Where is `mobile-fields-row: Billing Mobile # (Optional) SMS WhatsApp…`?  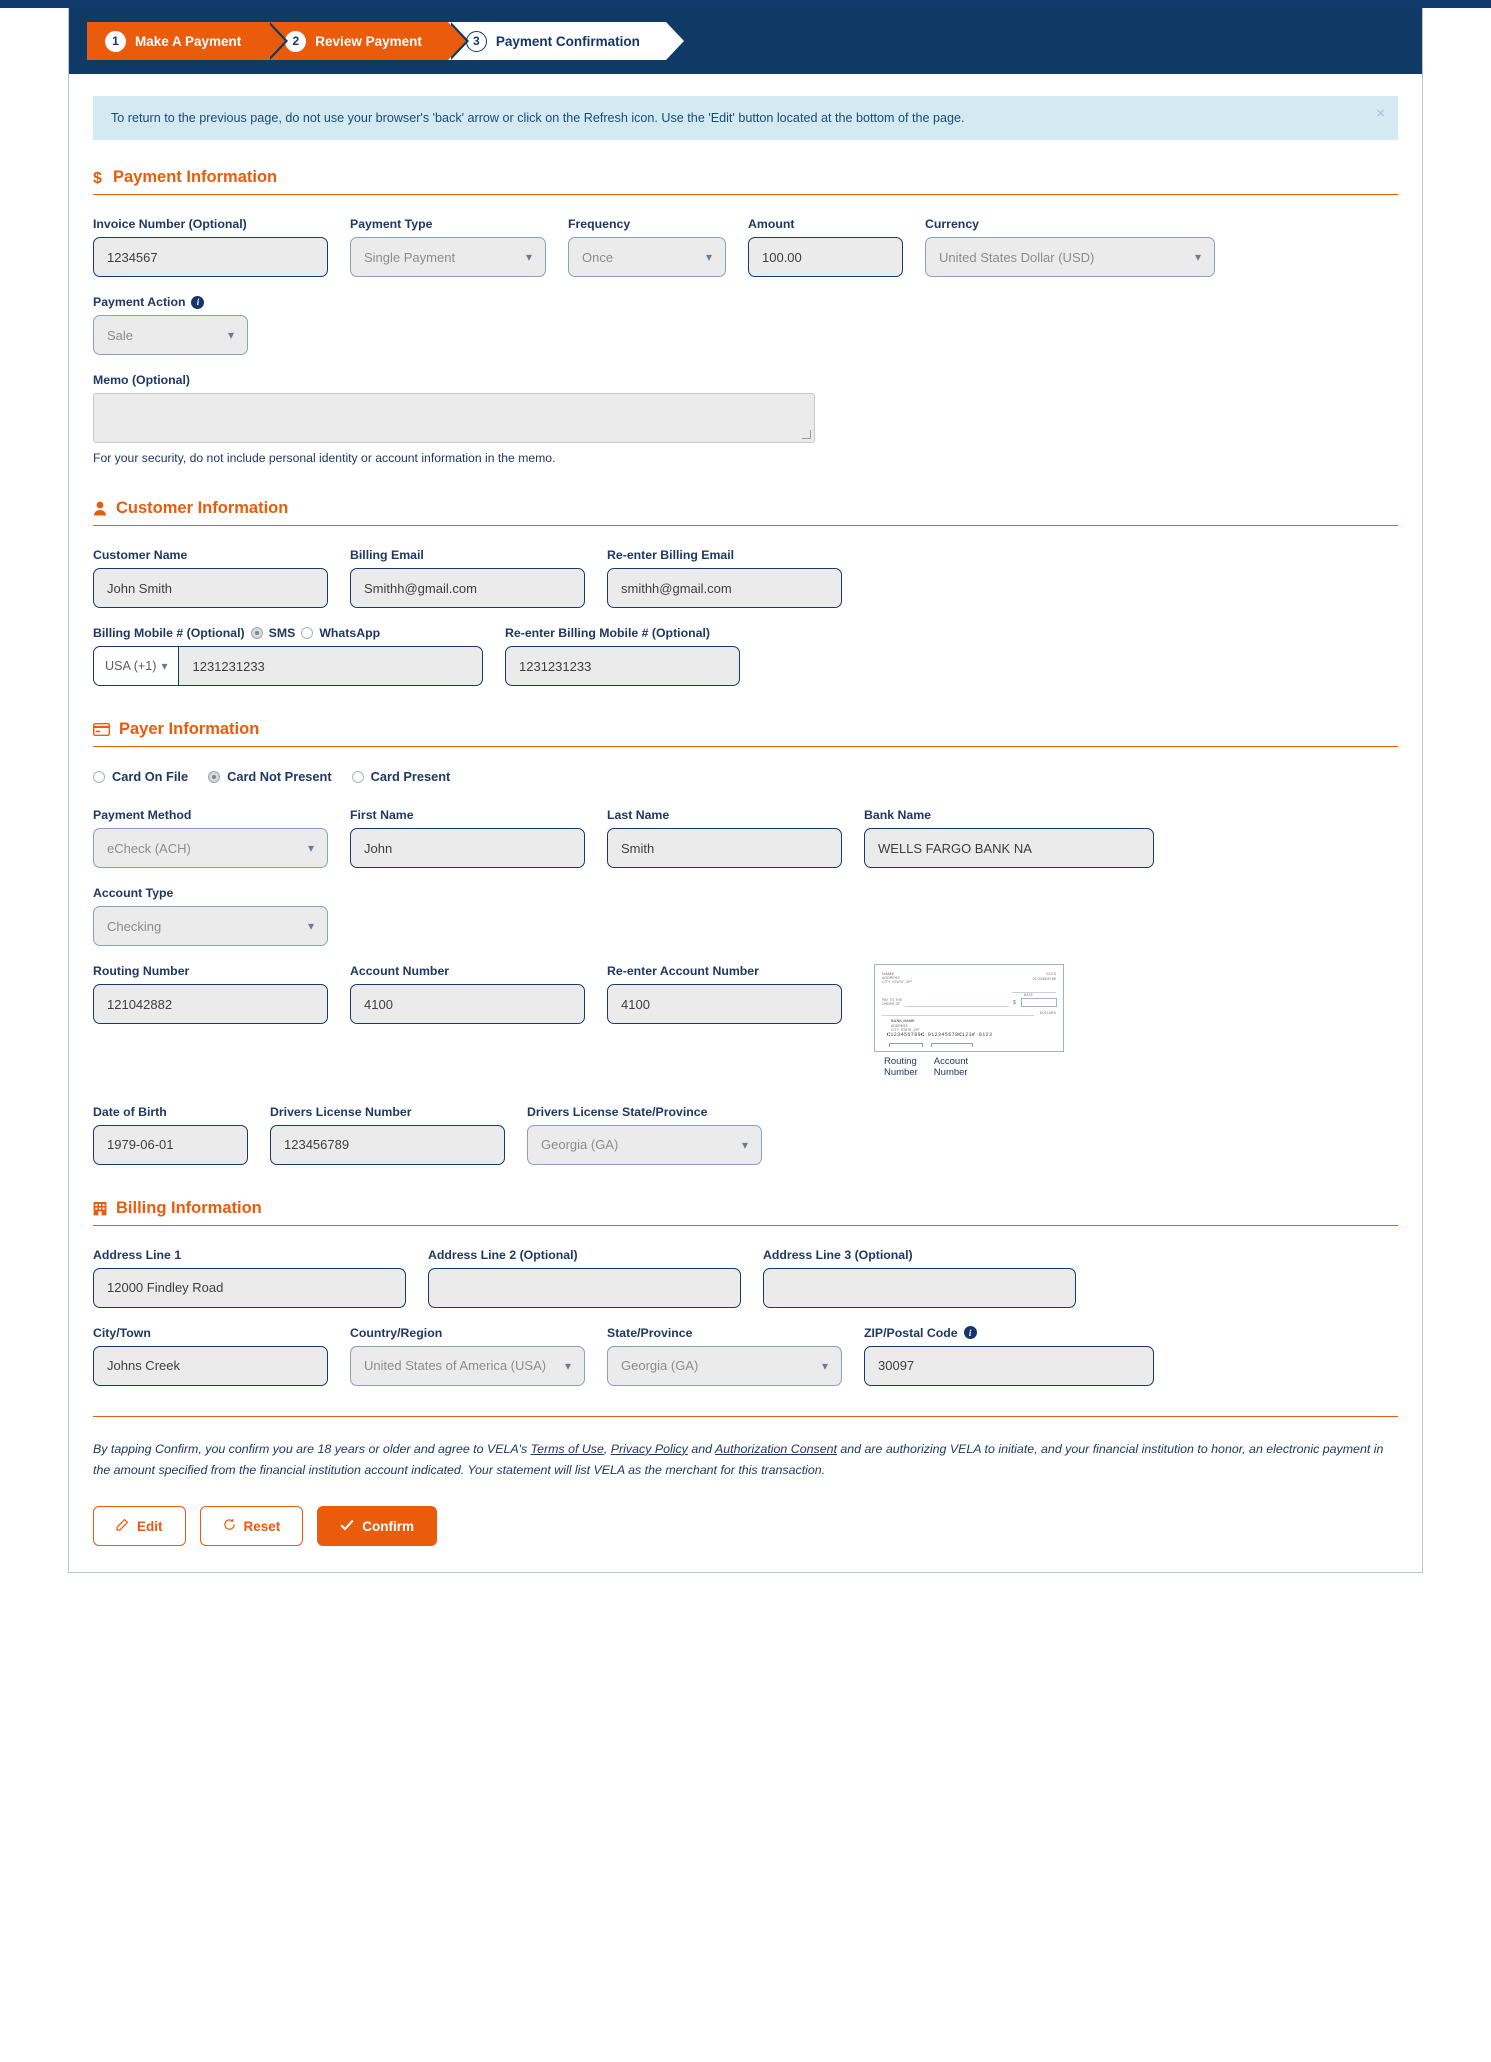 mobile-fields-row: Billing Mobile # (Optional) SMS WhatsApp… is located at coordinates (745, 656).